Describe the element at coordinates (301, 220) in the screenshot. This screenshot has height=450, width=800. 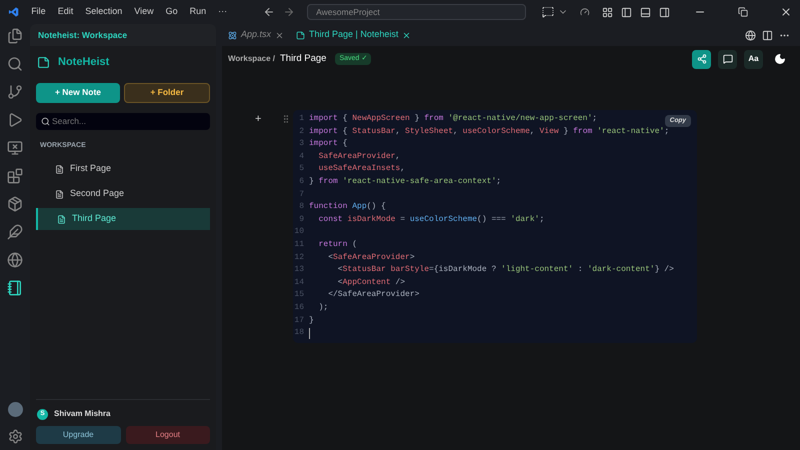
I see `line-number: 9` at that location.